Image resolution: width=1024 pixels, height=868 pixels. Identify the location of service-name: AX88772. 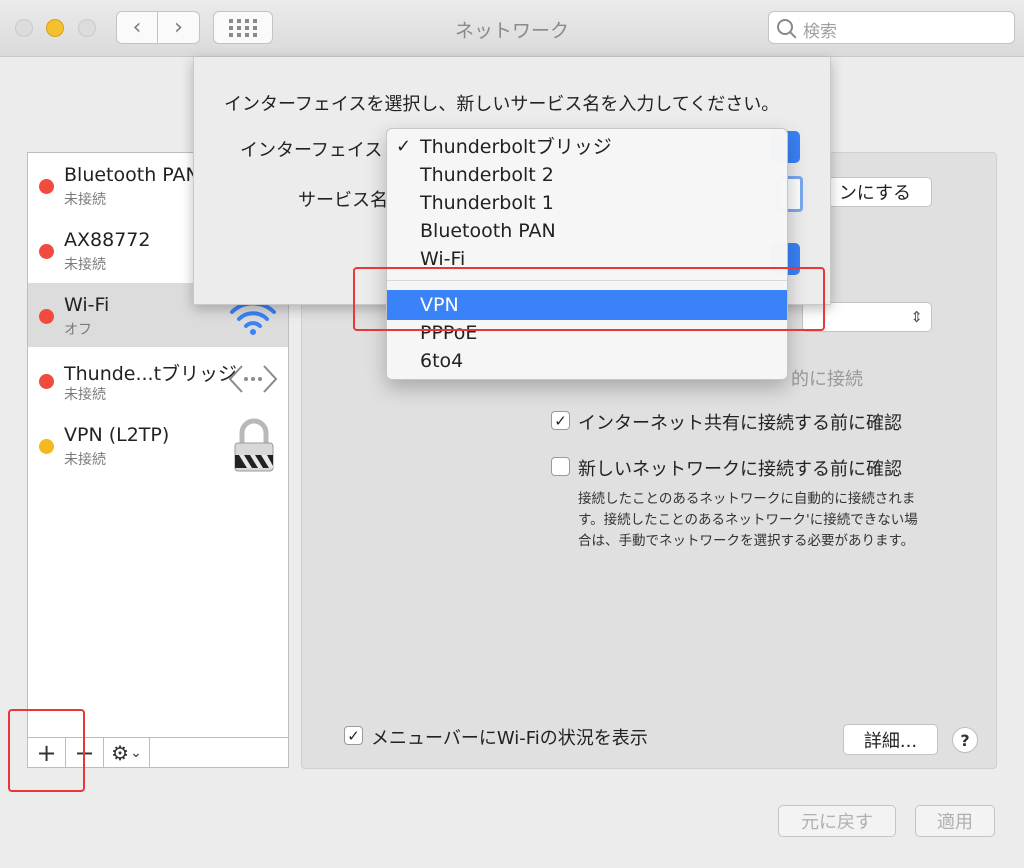
(107, 240).